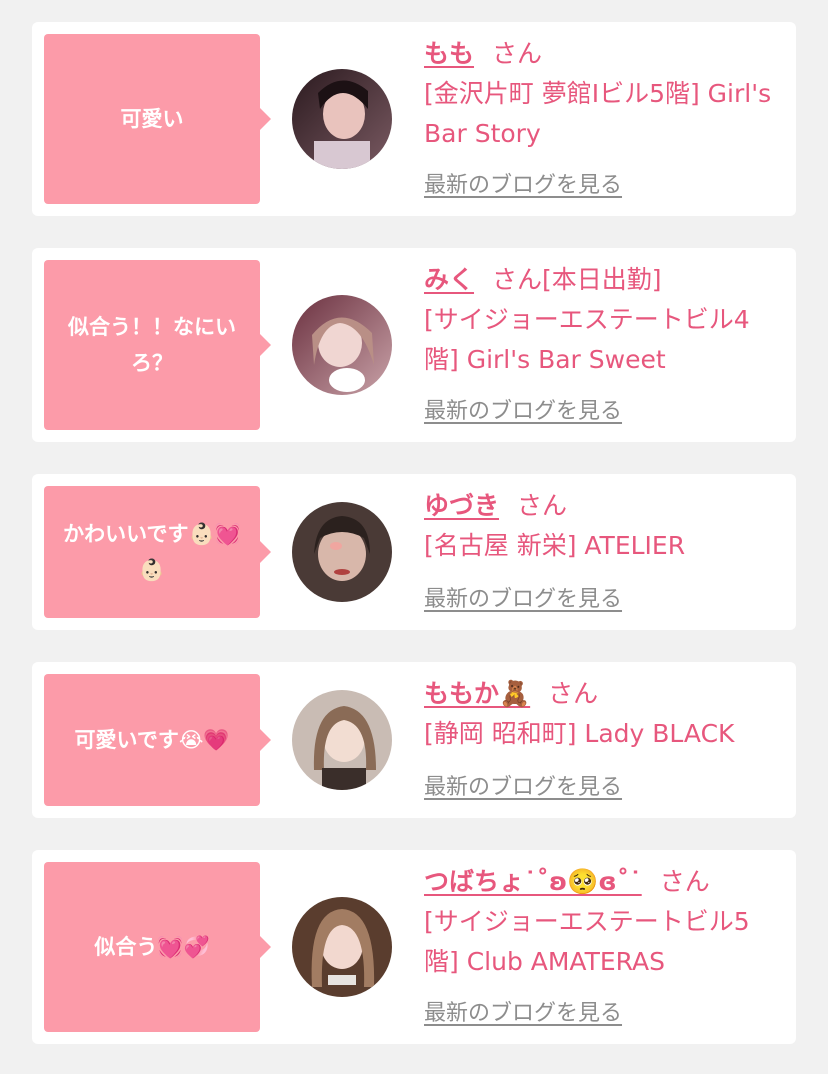  I want to click on post-info: ももか🧸 さん [静岡 昭和町] Lady BLACK, so click(599, 714).